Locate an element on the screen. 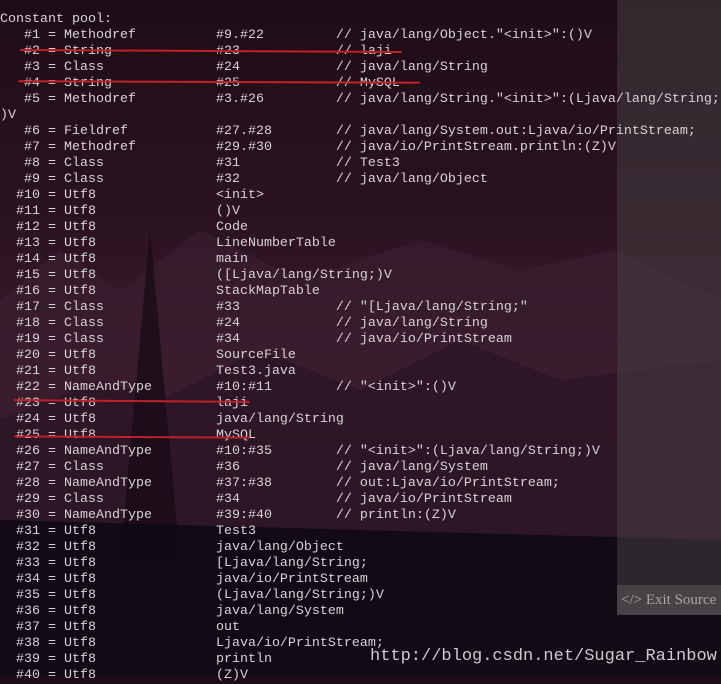  terminal-line: #29 = Class #34 // java/io/PrintStream is located at coordinates (256, 499).